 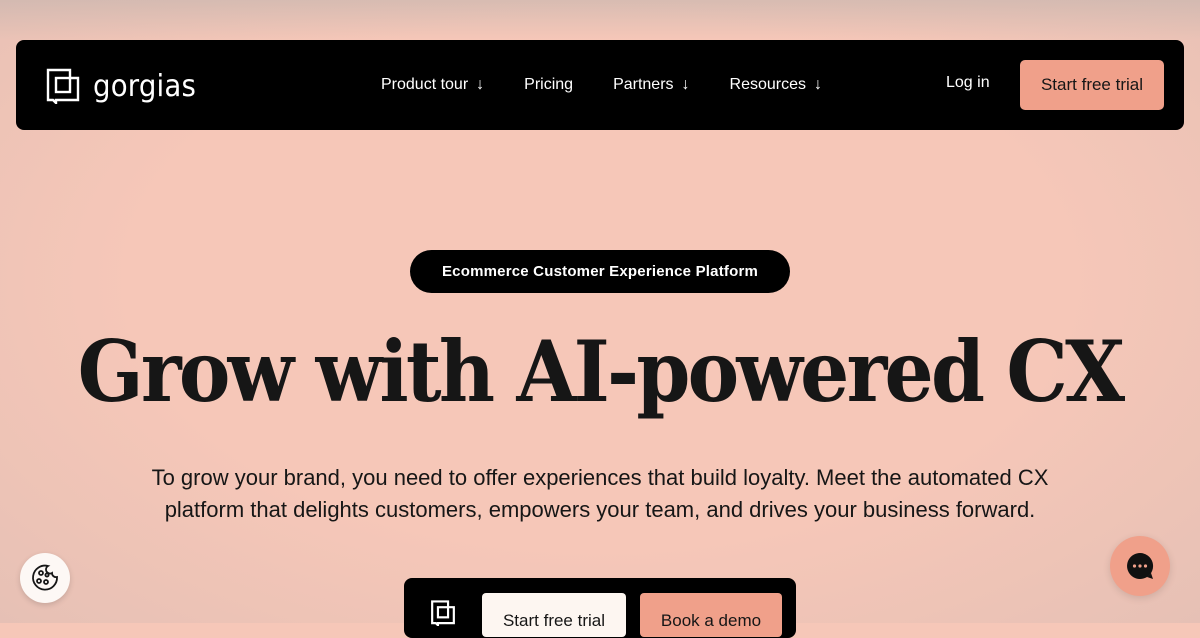 I want to click on platform-badge: Ecommerce Customer Experience Platform, so click(x=600, y=271).